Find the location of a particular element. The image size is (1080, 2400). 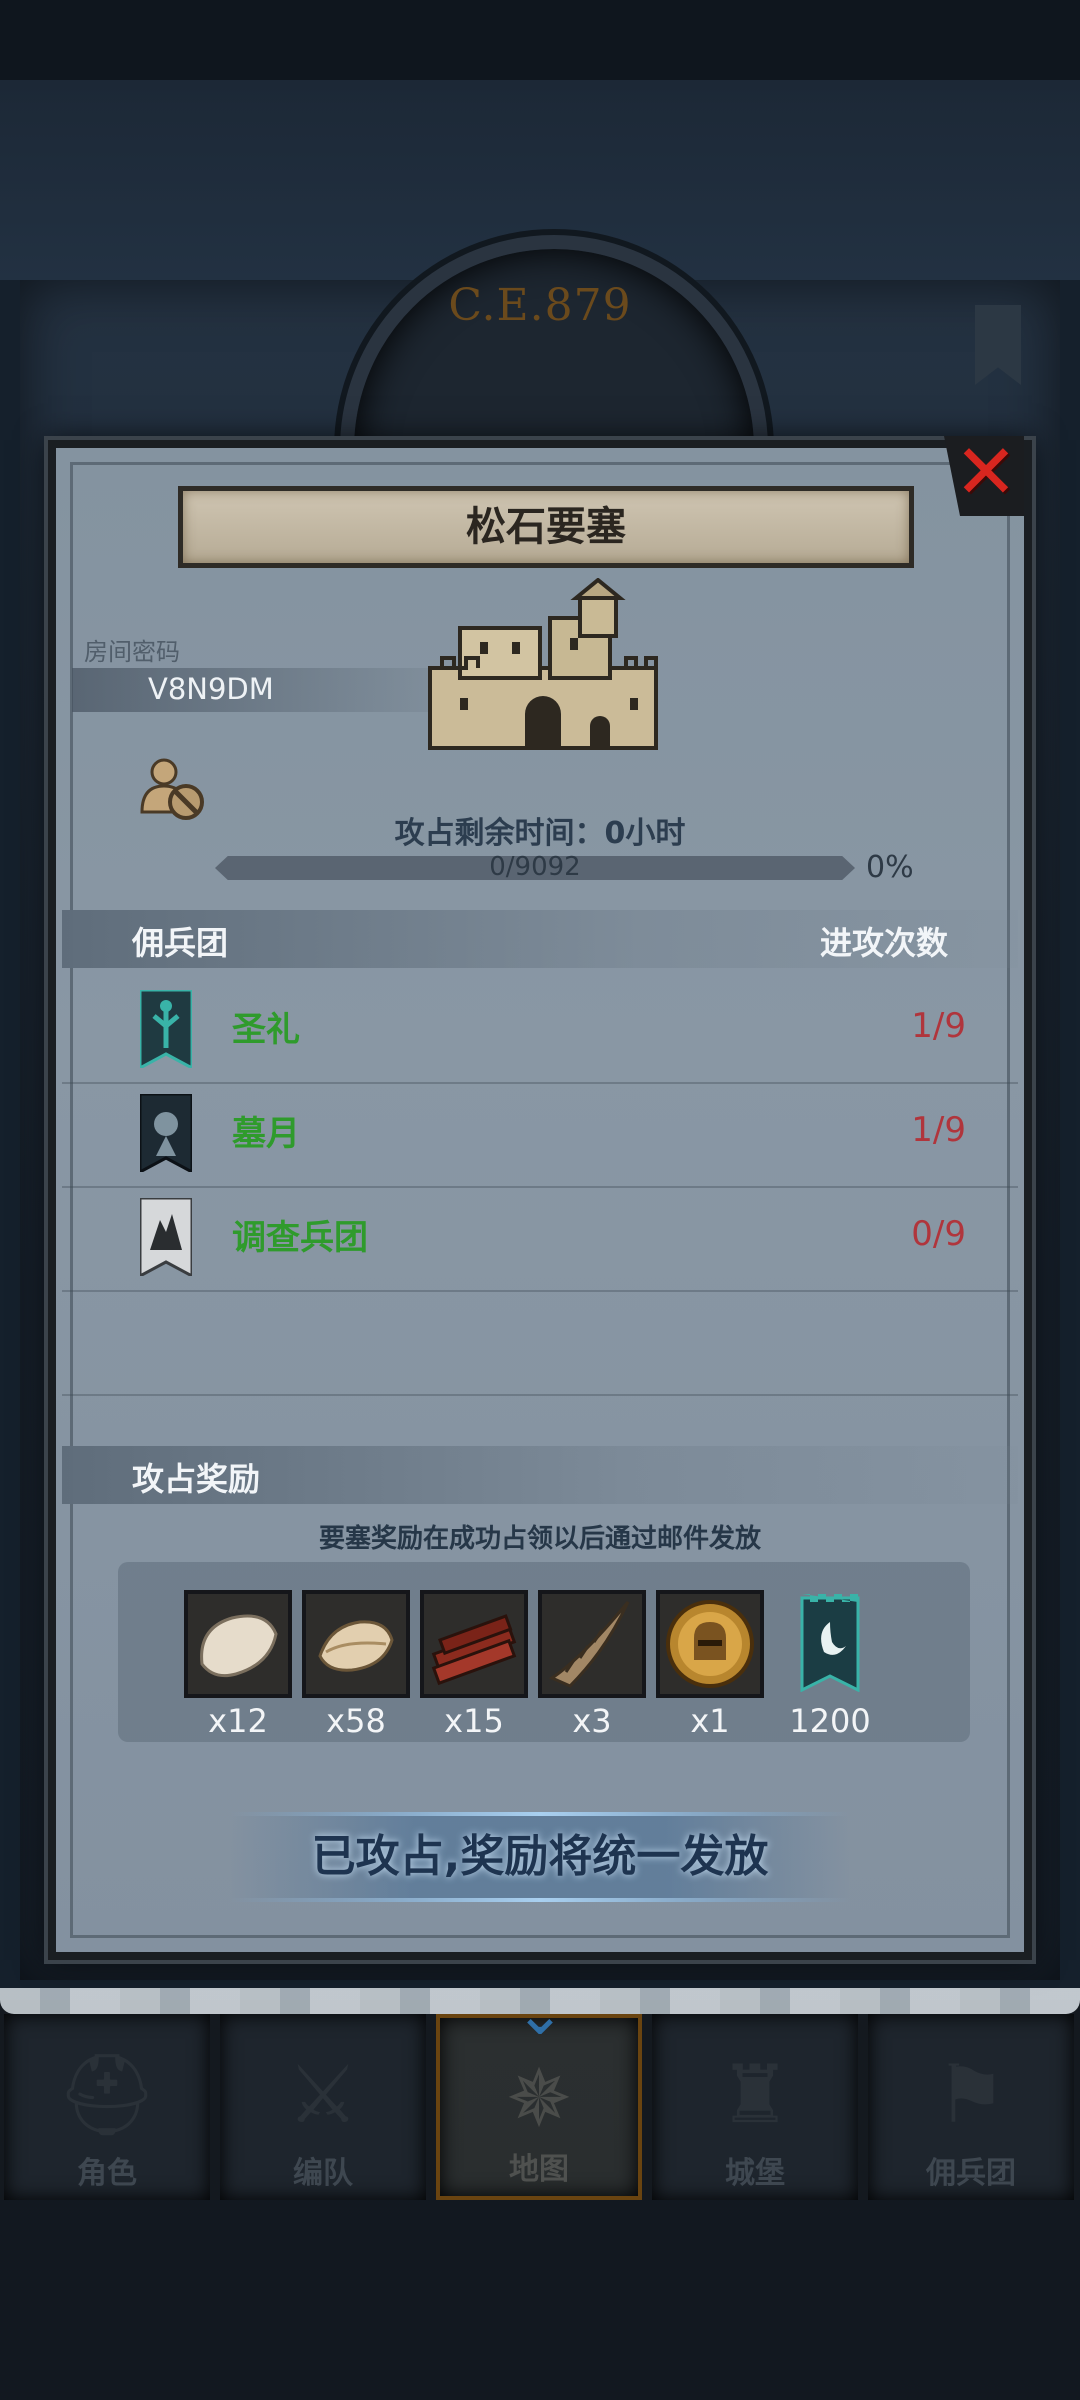

room-code-label: 房间密码 is located at coordinates (132, 652).